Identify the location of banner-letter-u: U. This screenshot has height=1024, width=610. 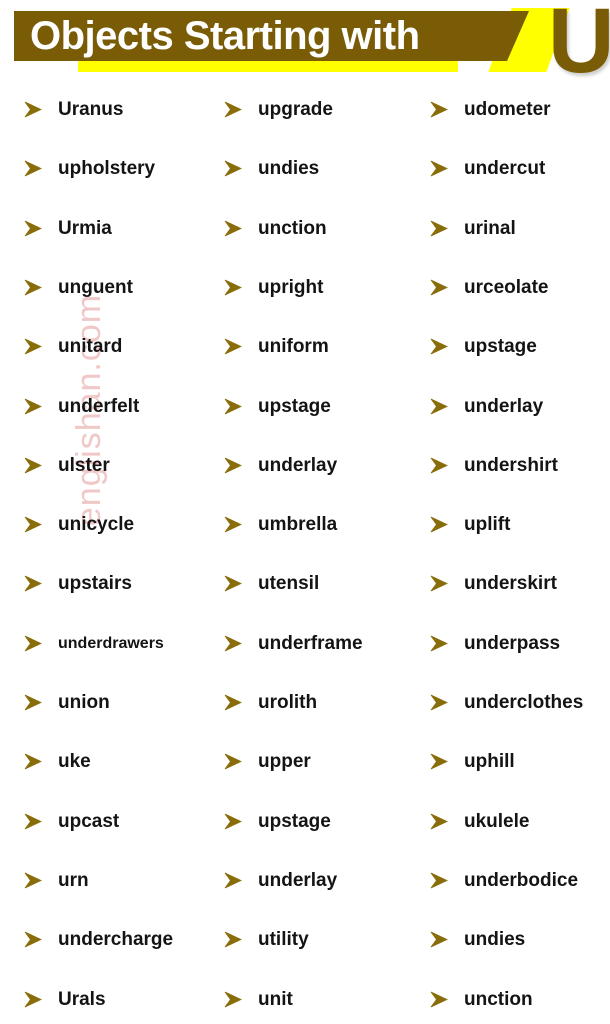
(579, 46).